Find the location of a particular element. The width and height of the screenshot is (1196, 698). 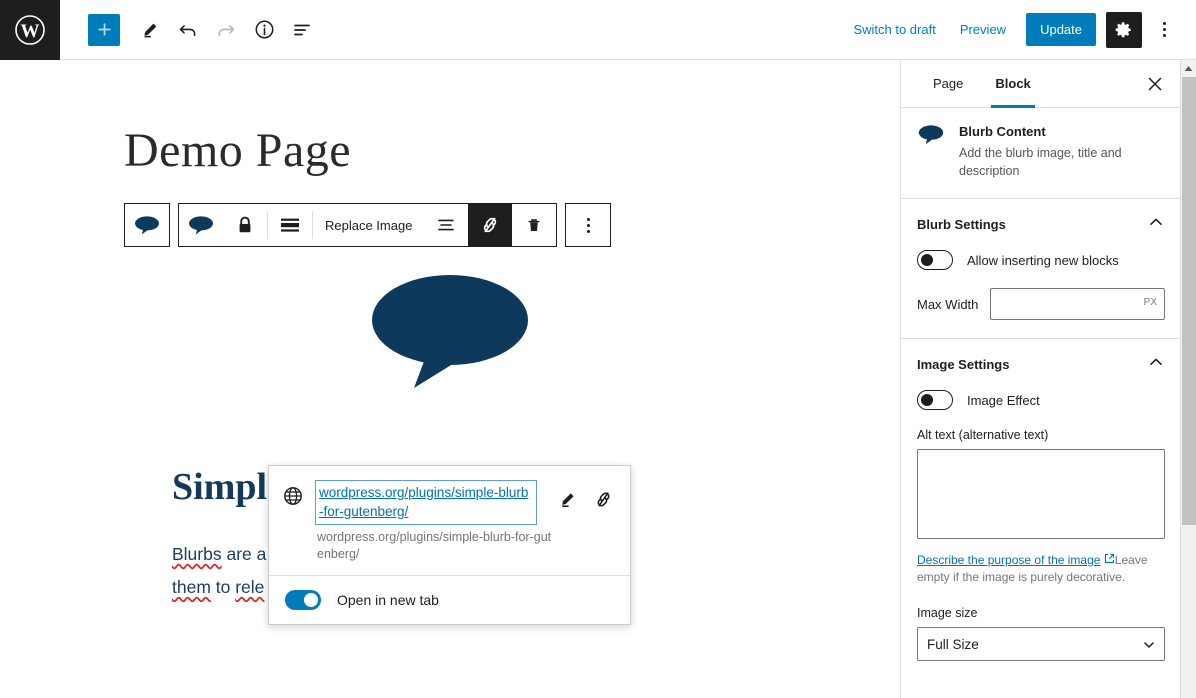

describe-image-link: Describe the purpose of the image is located at coordinates (1008, 560).